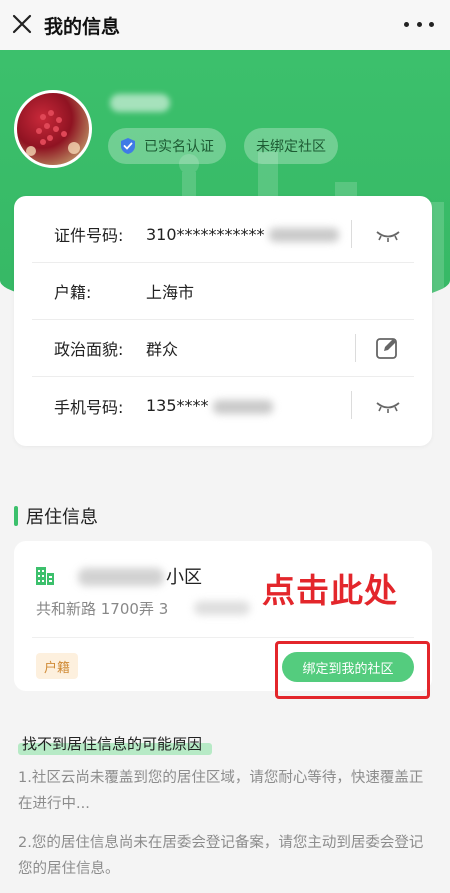  Describe the element at coordinates (82, 27) in the screenshot. I see `page-title: 我的信息` at that location.